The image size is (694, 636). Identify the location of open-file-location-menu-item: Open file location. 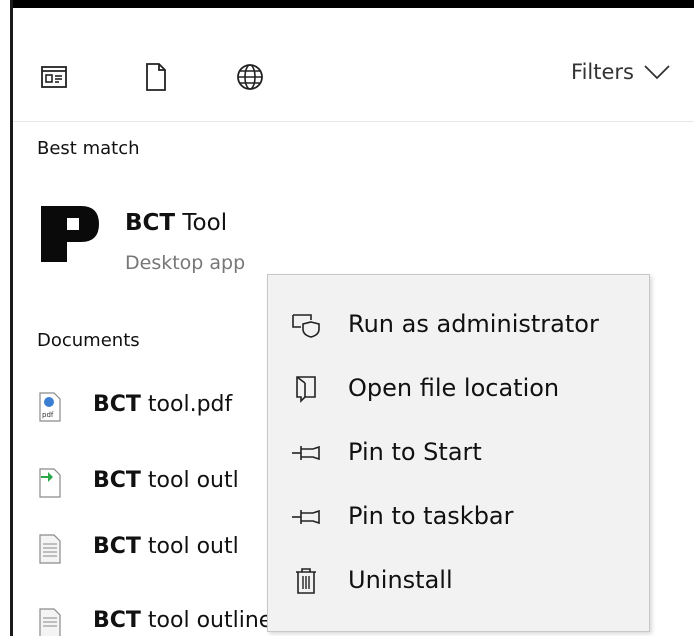
(458, 389).